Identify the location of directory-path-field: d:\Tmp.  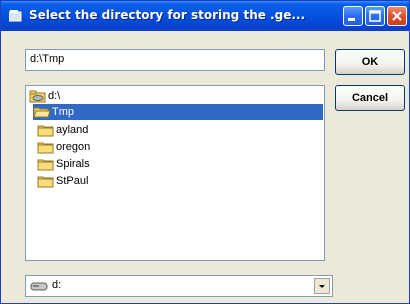
(175, 60).